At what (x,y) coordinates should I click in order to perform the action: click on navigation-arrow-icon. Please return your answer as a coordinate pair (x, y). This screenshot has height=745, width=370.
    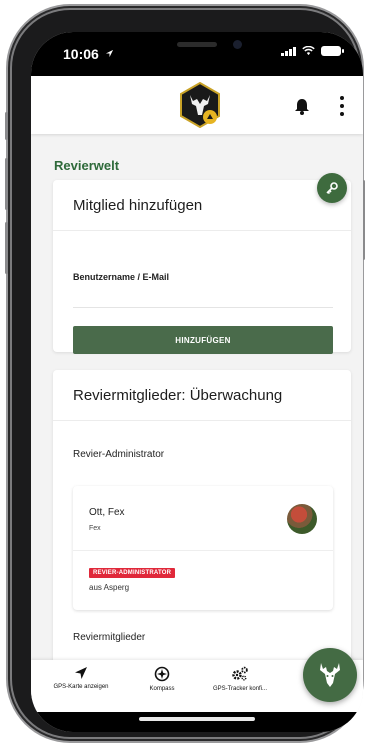
    Looking at the image, I should click on (81, 673).